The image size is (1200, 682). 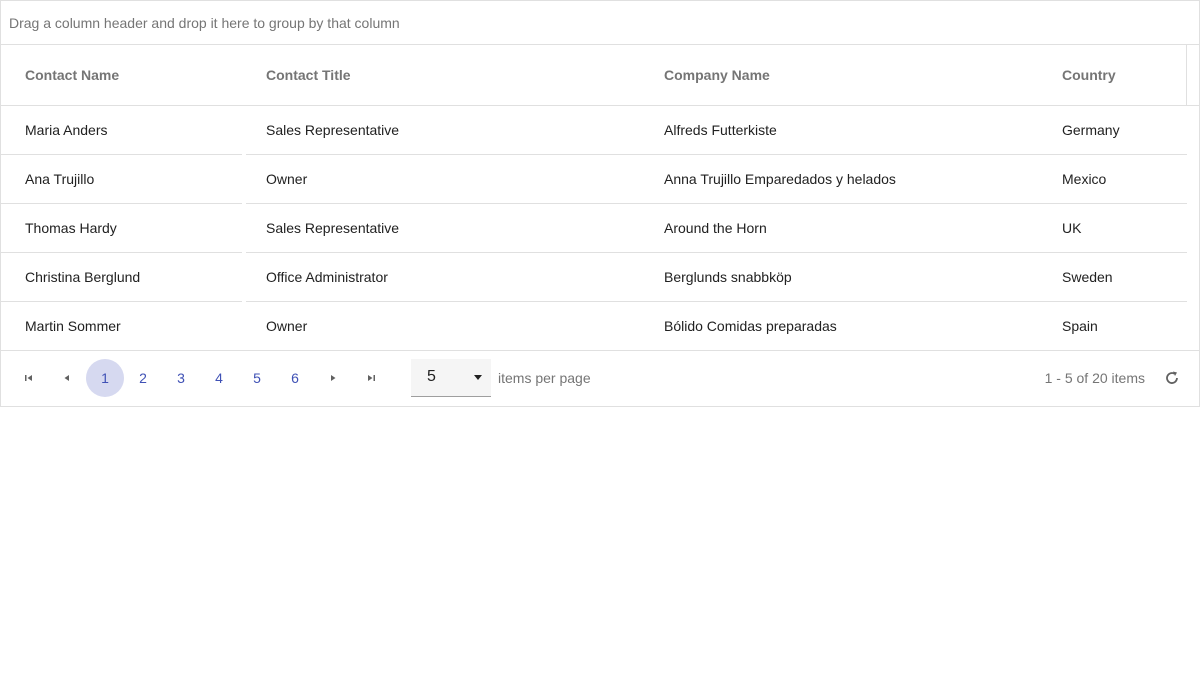 I want to click on prev-page-icon, so click(x=66, y=377).